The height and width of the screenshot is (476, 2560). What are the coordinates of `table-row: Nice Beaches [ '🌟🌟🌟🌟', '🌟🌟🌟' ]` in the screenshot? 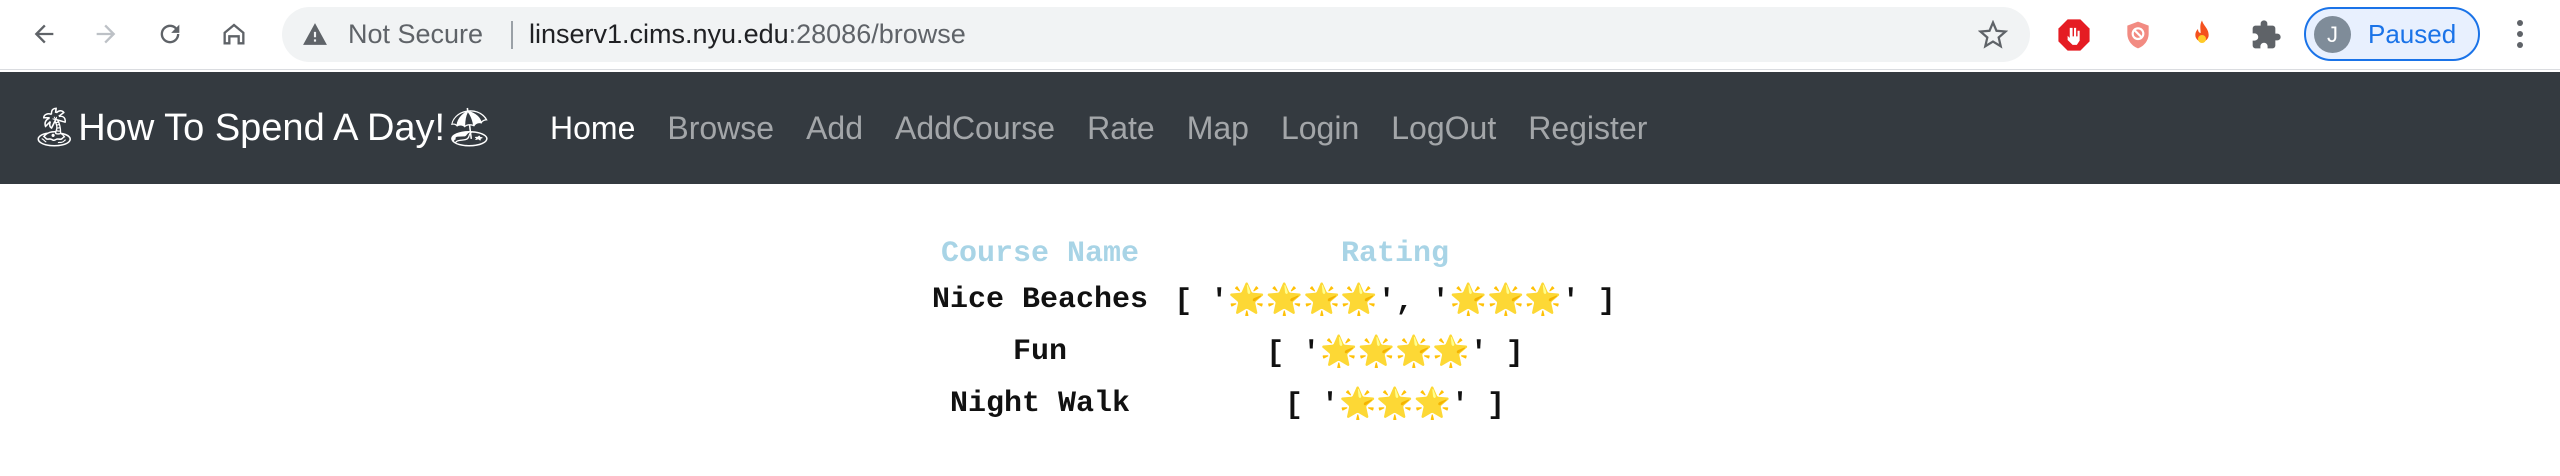 It's located at (1275, 300).